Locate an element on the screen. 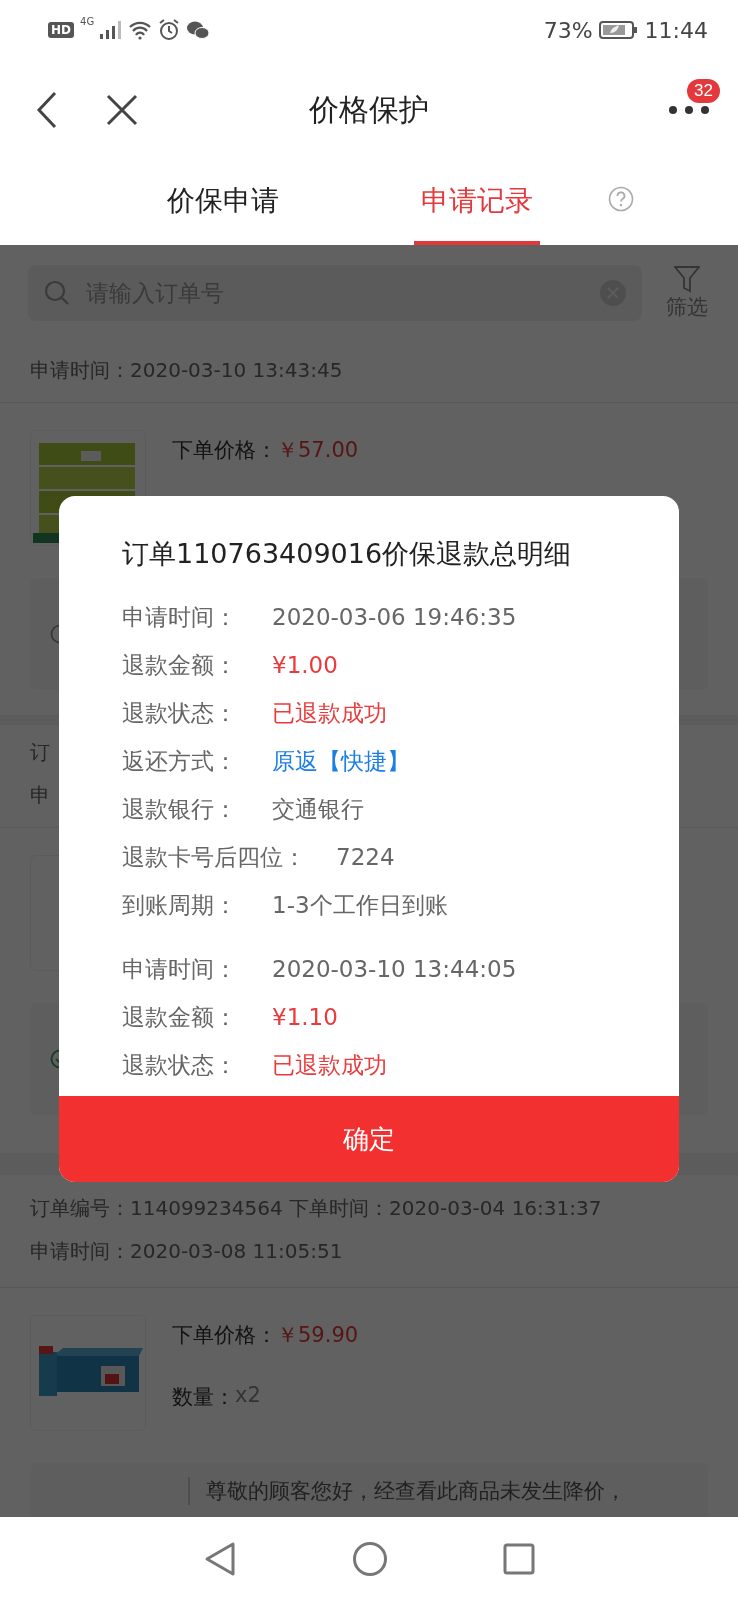  price-value: ￥57.00 is located at coordinates (318, 450).